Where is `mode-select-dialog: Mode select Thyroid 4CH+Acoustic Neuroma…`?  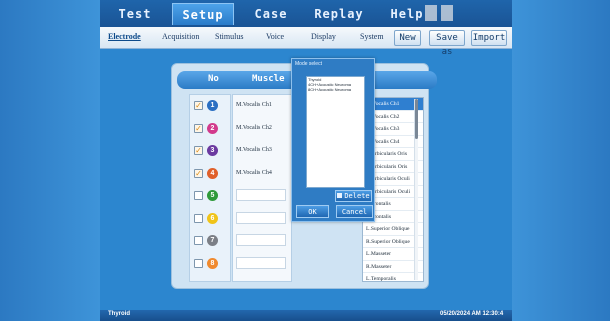 mode-select-dialog: Mode select Thyroid 4CH+Acoustic Neuroma… is located at coordinates (333, 140).